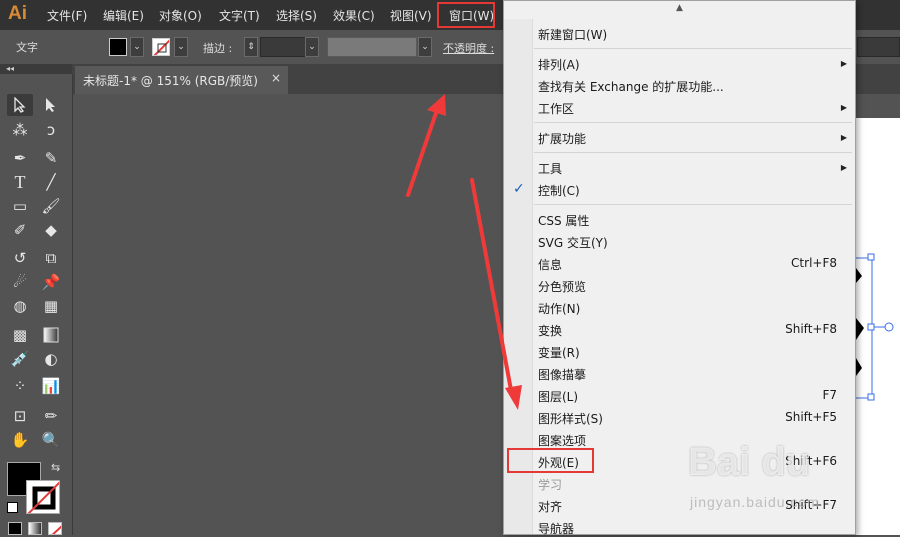  Describe the element at coordinates (755, 502) in the screenshot. I see `watermark-url: jingyan.baidu.com` at that location.